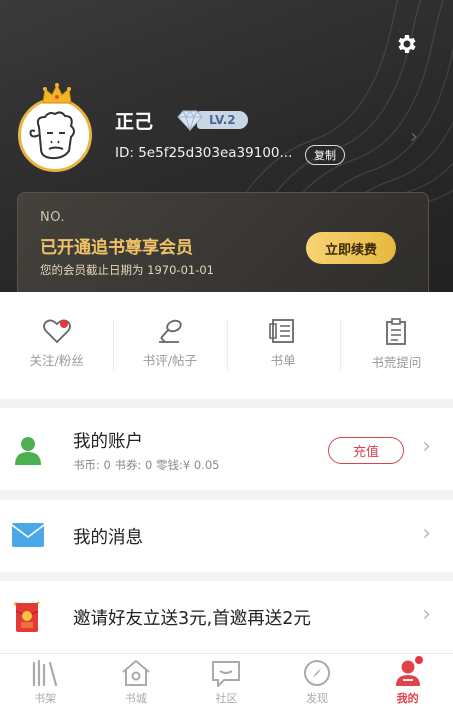  Describe the element at coordinates (56, 360) in the screenshot. I see `quick-action-label: 关注/粉丝` at that location.